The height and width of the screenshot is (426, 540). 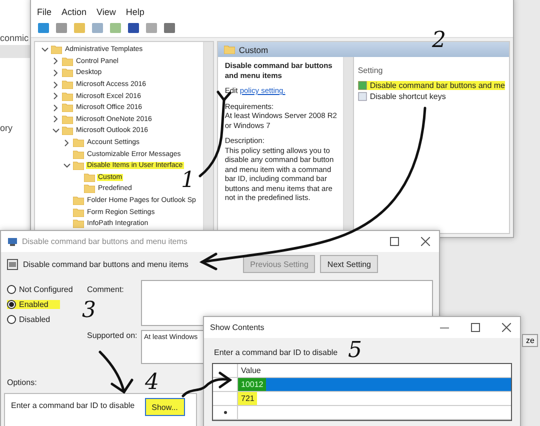 What do you see at coordinates (105, 264) in the screenshot?
I see `dialog-heading: Disable command bar buttons and menu items` at bounding box center [105, 264].